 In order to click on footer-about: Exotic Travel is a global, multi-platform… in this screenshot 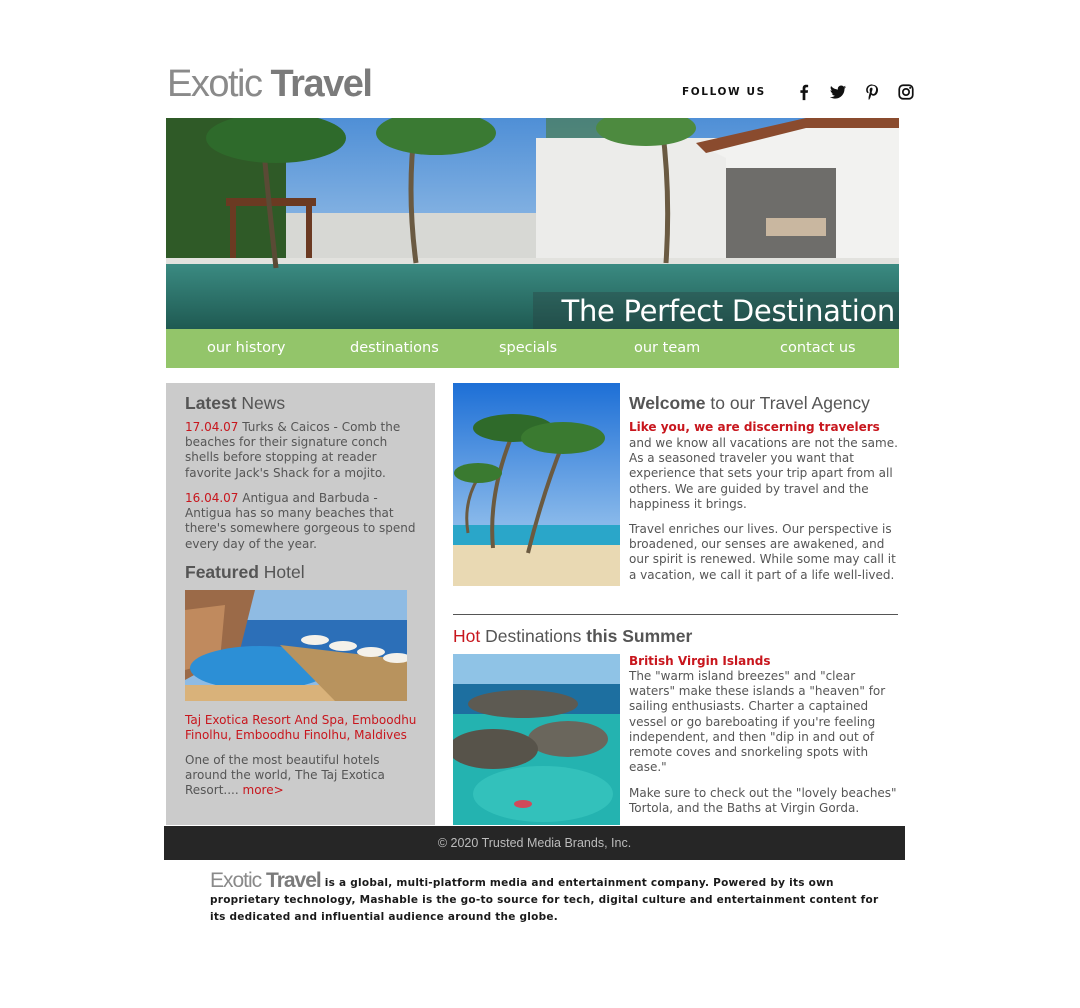, I will do `click(545, 897)`.